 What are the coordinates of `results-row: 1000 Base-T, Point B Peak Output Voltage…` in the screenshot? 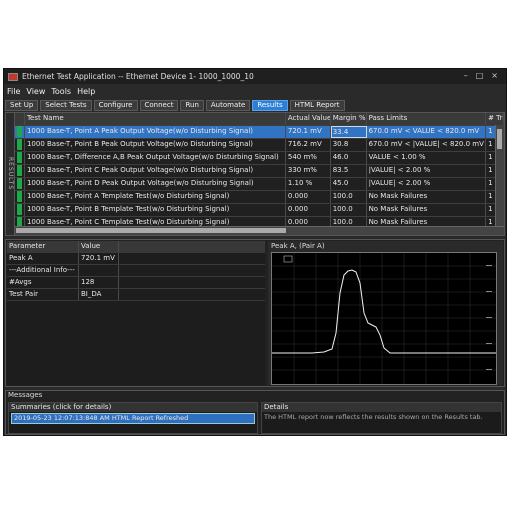 It's located at (259, 145).